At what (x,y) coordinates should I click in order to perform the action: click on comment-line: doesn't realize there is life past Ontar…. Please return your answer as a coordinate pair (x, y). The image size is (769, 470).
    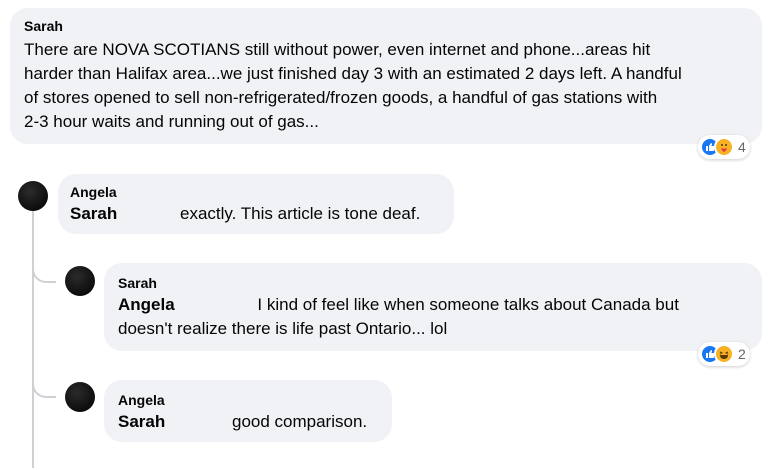
    Looking at the image, I should click on (283, 328).